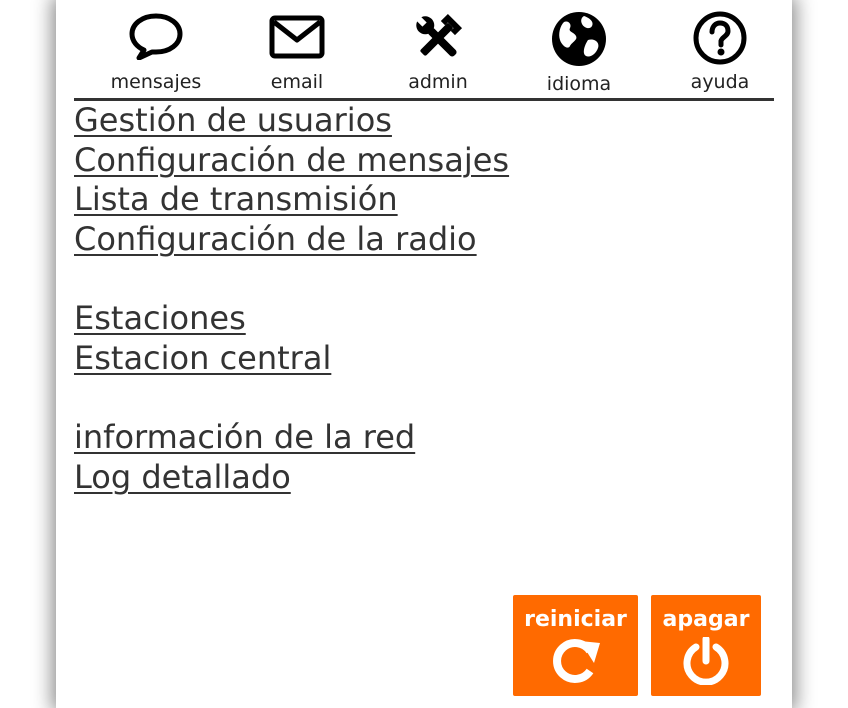  I want to click on globe-icon, so click(579, 39).